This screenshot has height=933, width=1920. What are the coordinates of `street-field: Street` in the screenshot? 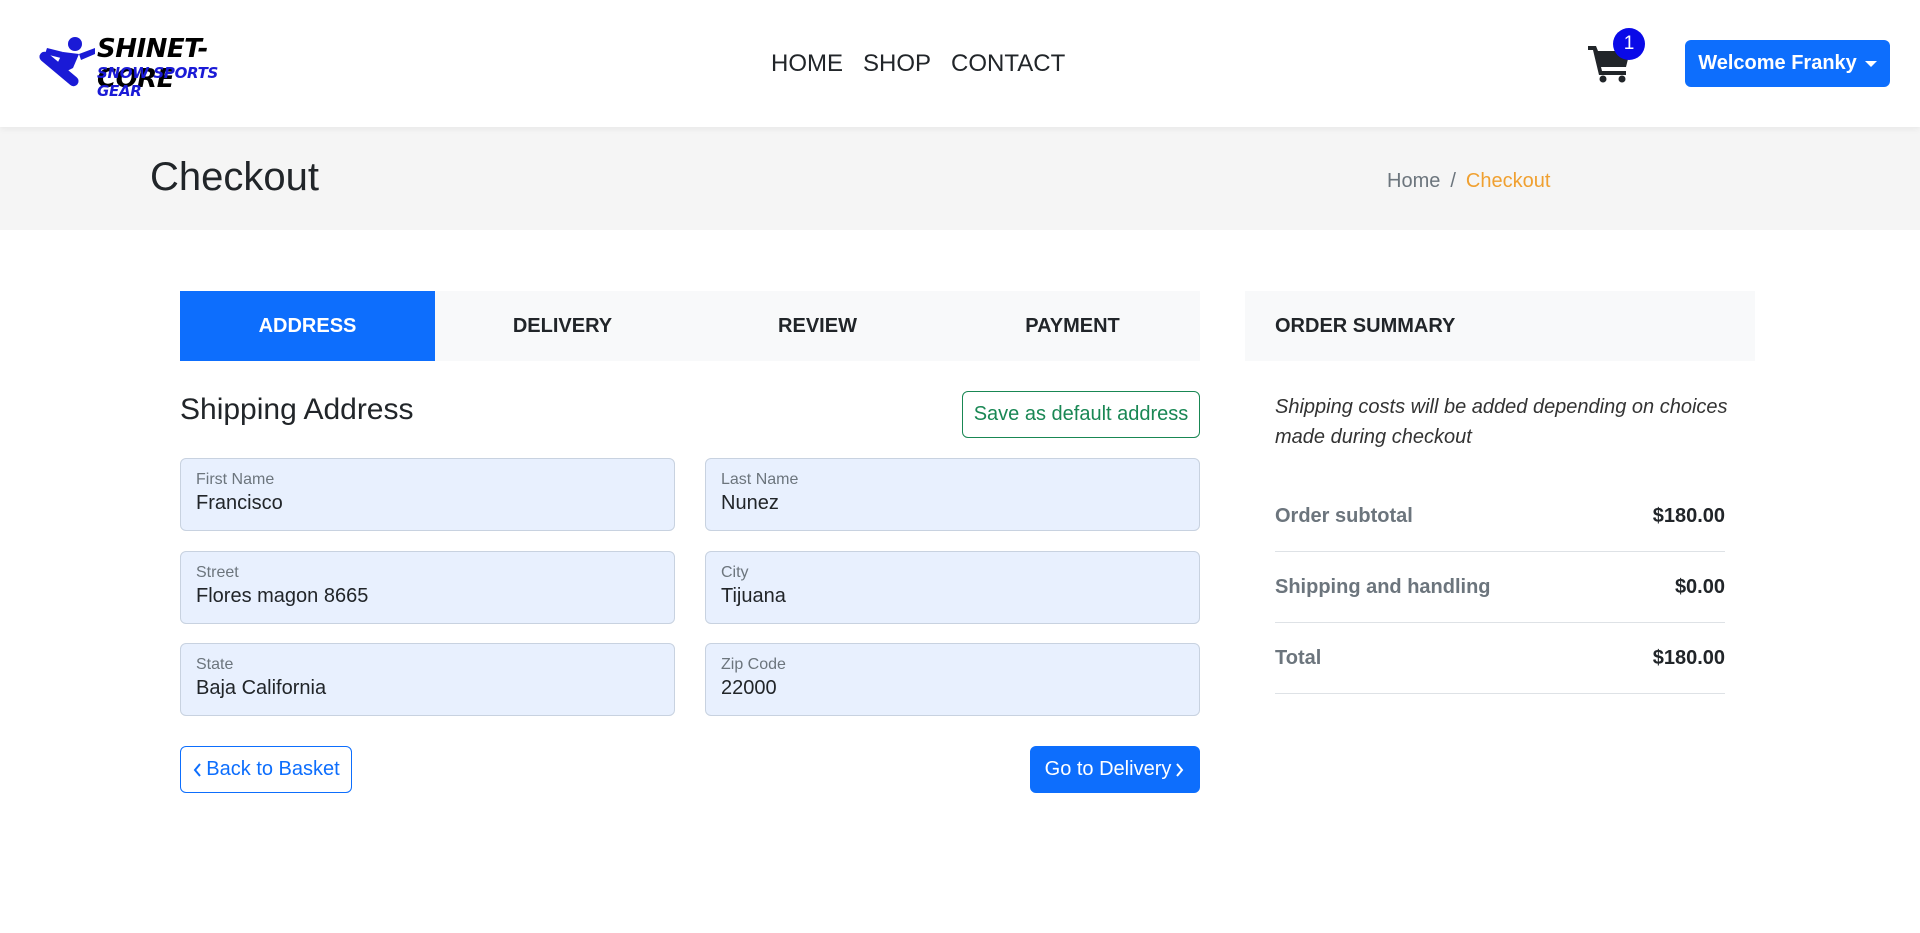 It's located at (427, 587).